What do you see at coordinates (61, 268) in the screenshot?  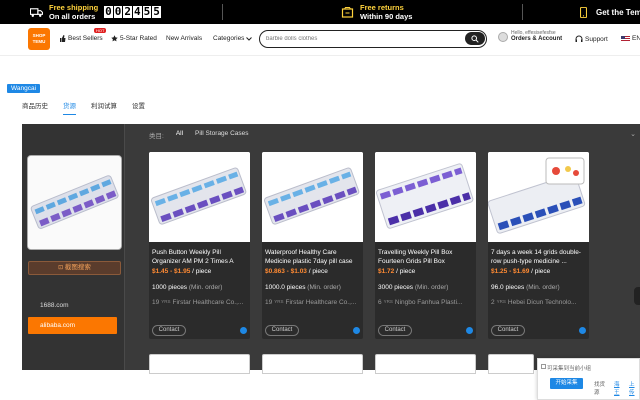 I see `crop-icon: ⊡` at bounding box center [61, 268].